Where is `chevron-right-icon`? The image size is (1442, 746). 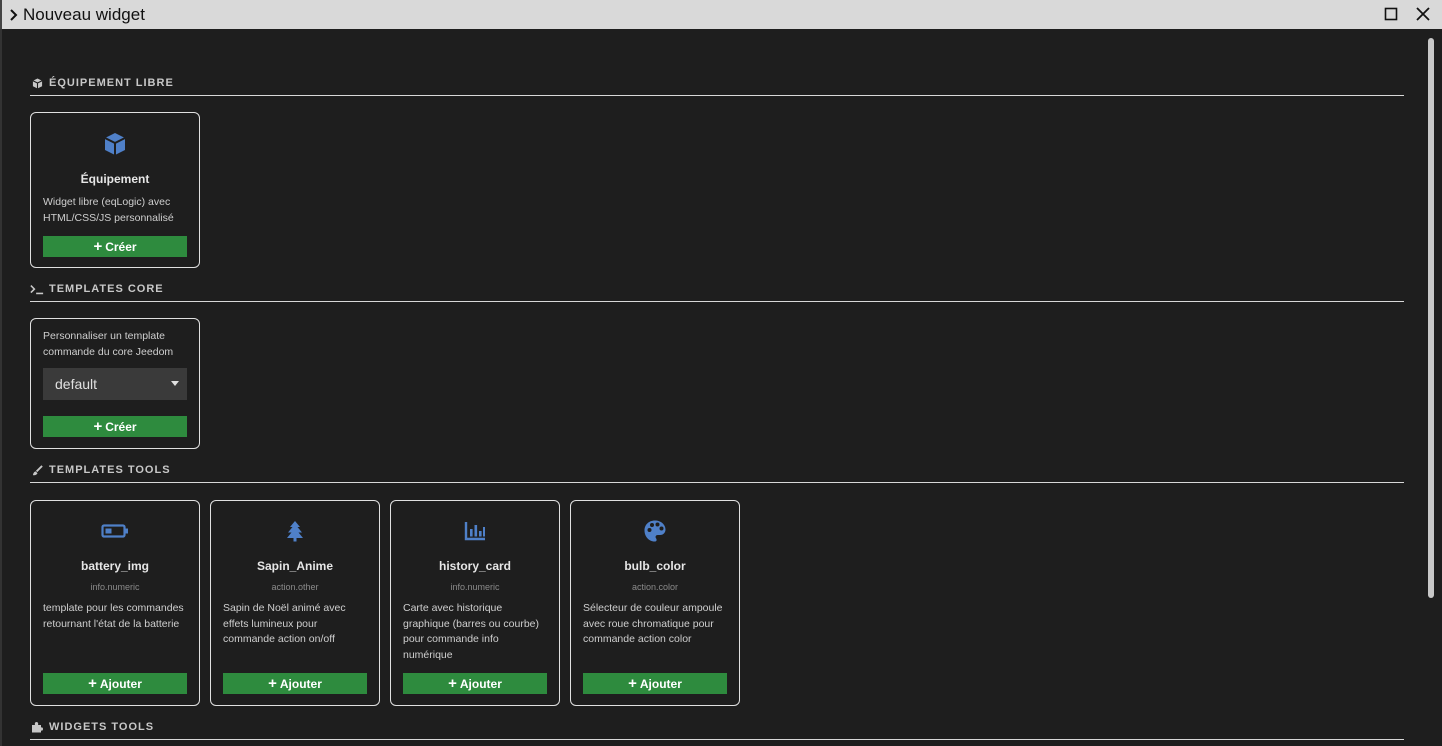
chevron-right-icon is located at coordinates (13, 14).